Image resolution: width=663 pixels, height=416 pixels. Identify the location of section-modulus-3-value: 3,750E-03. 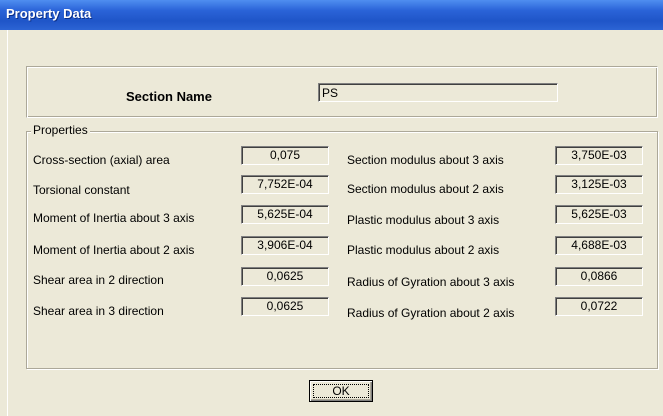
(599, 155).